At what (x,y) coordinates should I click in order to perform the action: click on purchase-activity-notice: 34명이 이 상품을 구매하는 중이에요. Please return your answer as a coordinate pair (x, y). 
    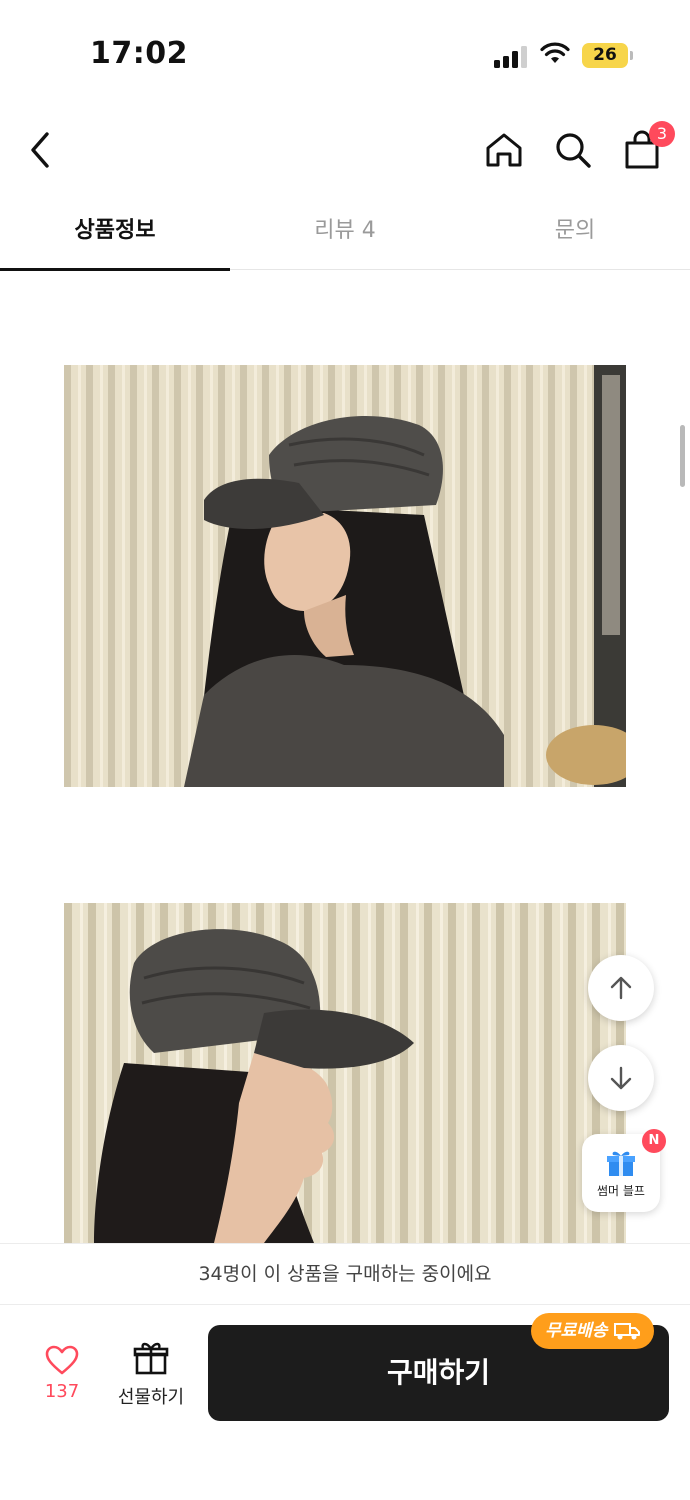
    Looking at the image, I should click on (345, 1274).